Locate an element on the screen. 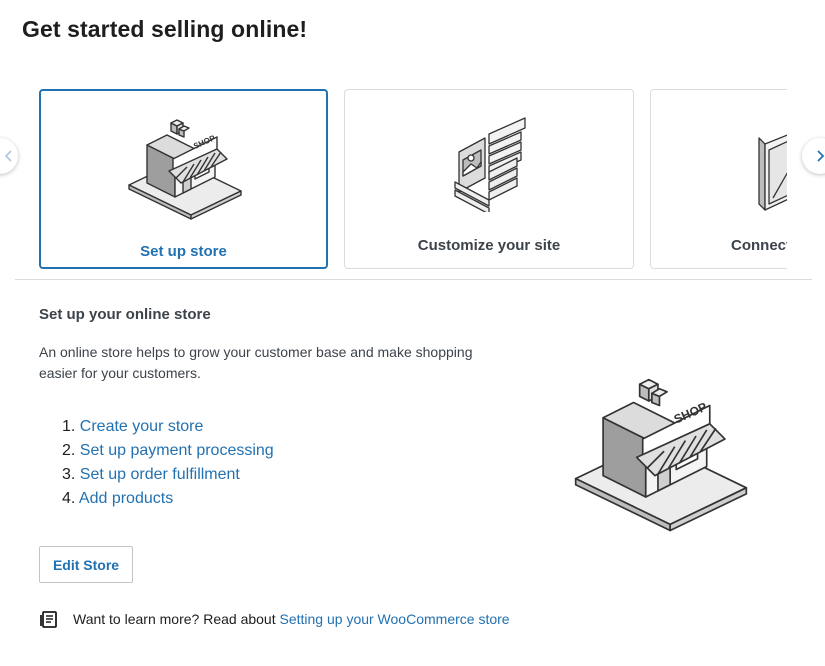 The width and height of the screenshot is (825, 666). shop-illustration: SHOP is located at coordinates (661, 455).